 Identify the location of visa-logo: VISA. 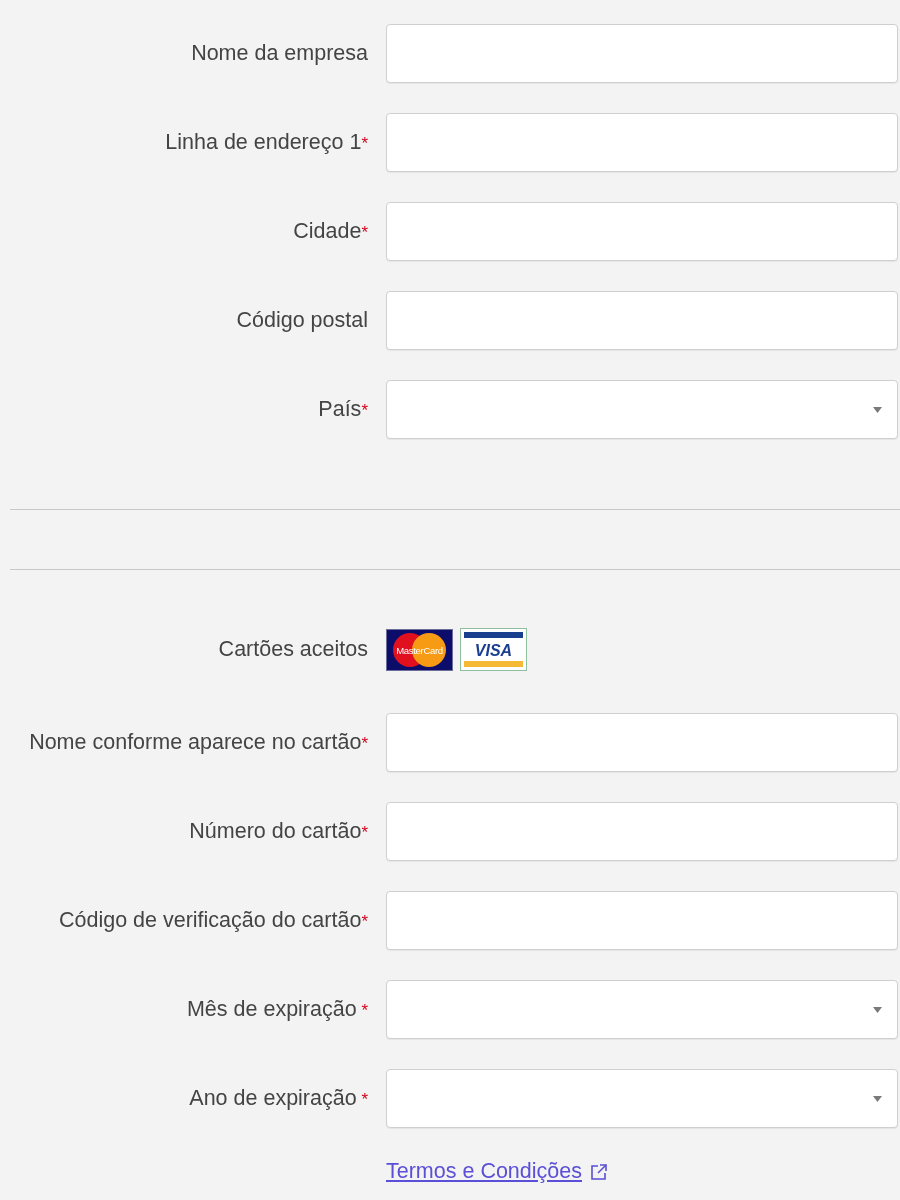
(493, 649).